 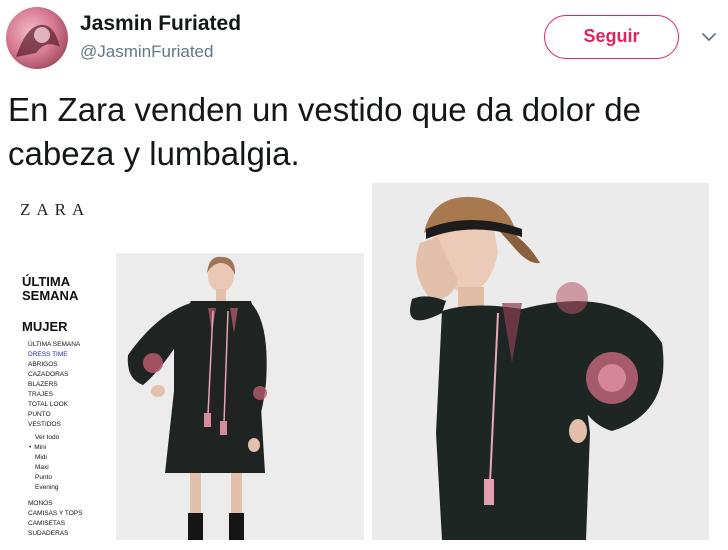 I want to click on nav-subitem-punto: Punto, so click(x=55, y=478).